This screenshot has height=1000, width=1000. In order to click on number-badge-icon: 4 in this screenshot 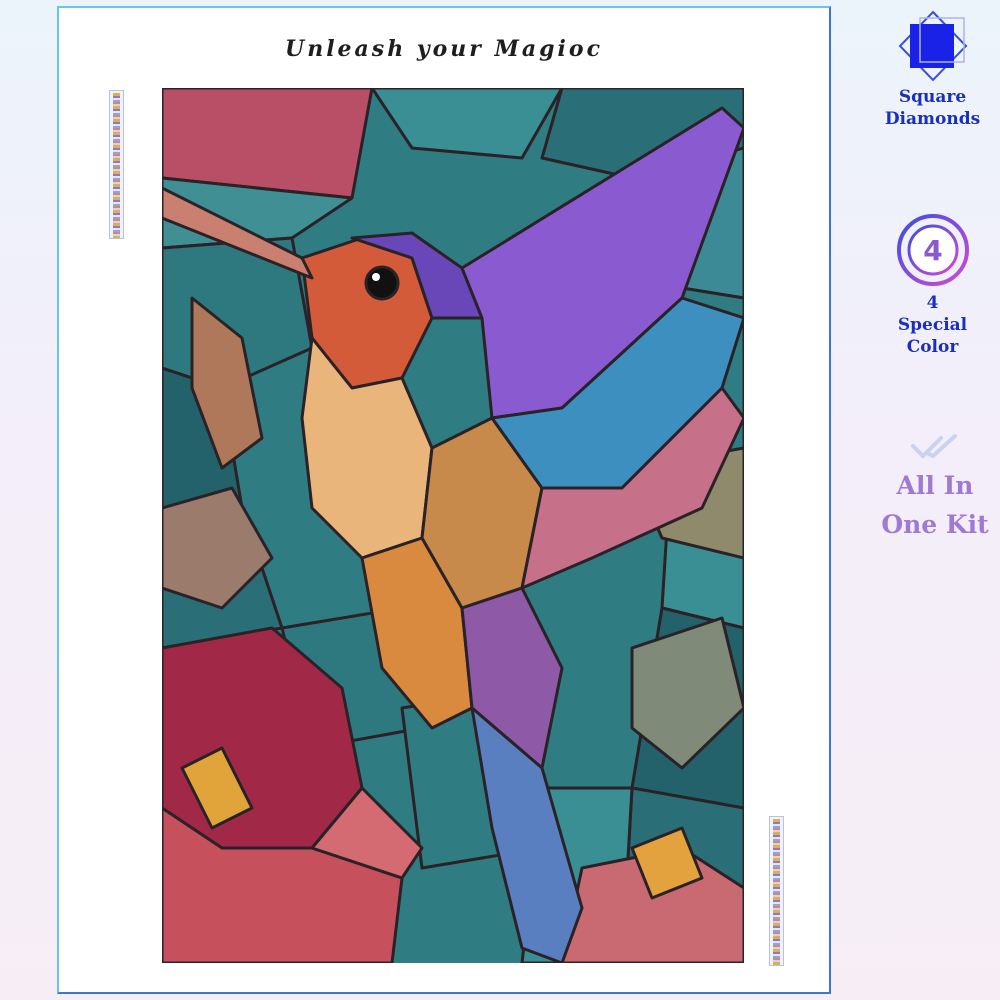, I will do `click(932, 250)`.